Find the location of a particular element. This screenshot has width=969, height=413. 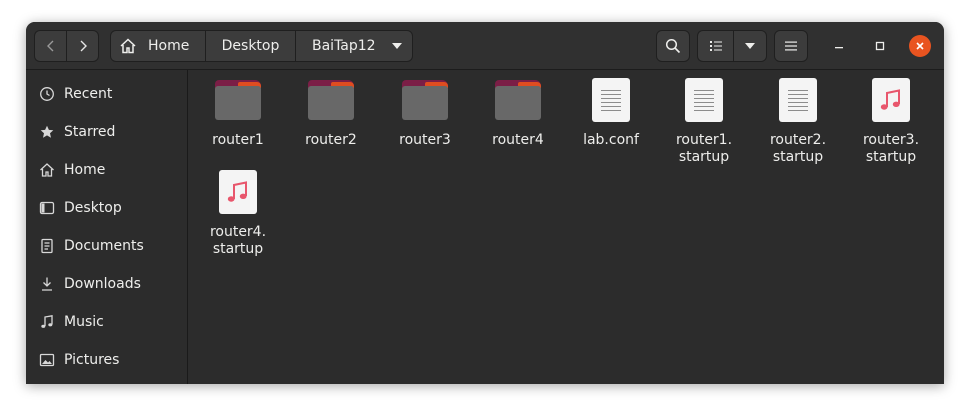

forward-button is located at coordinates (82, 46).